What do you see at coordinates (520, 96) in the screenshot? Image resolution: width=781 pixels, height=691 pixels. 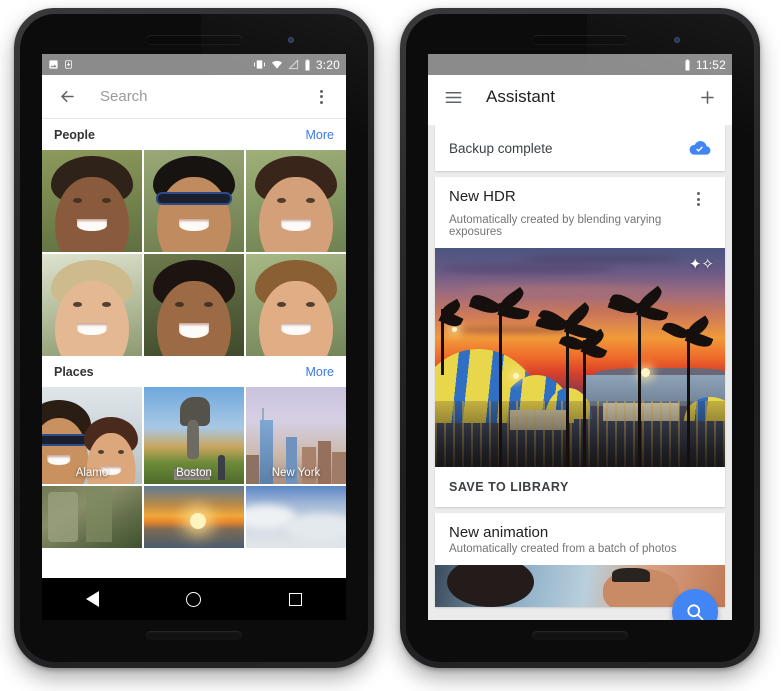 I see `page-title: Assistant` at bounding box center [520, 96].